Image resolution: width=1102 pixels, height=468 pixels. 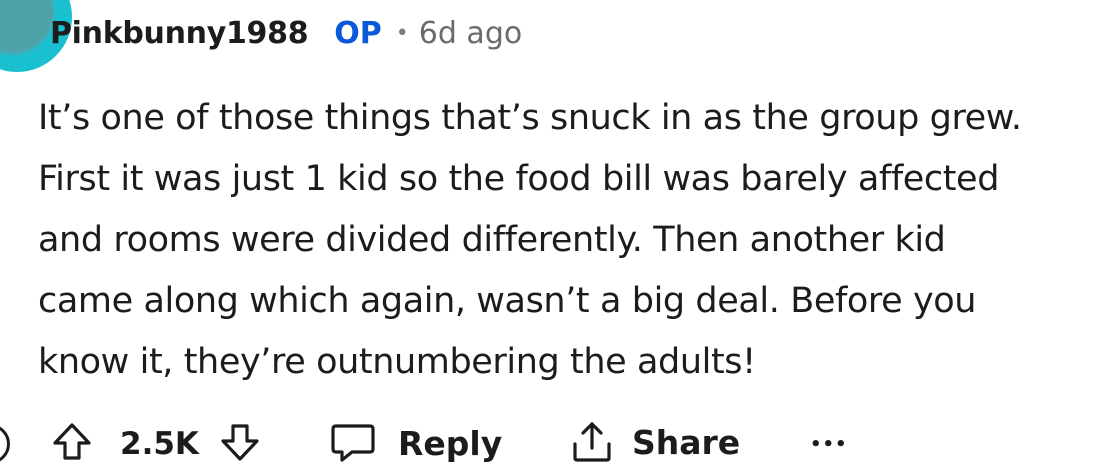 I want to click on downvote-arrow-icon, so click(x=240, y=442).